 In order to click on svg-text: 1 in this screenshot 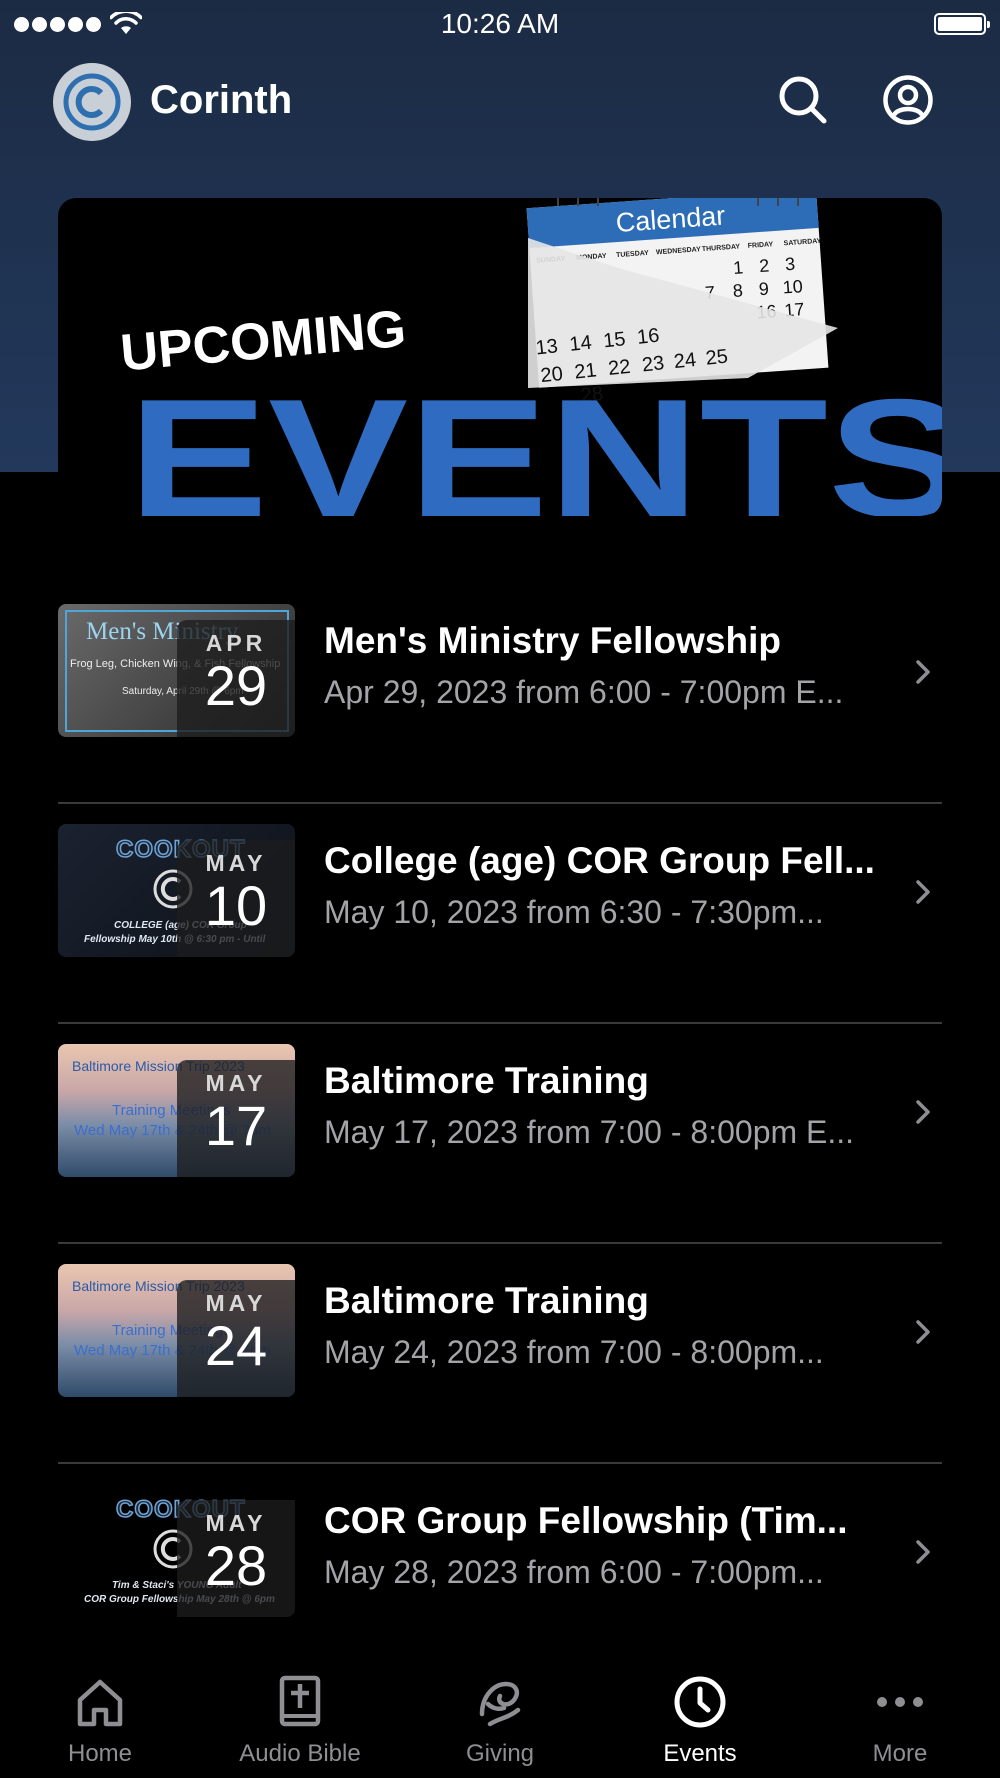, I will do `click(738, 267)`.